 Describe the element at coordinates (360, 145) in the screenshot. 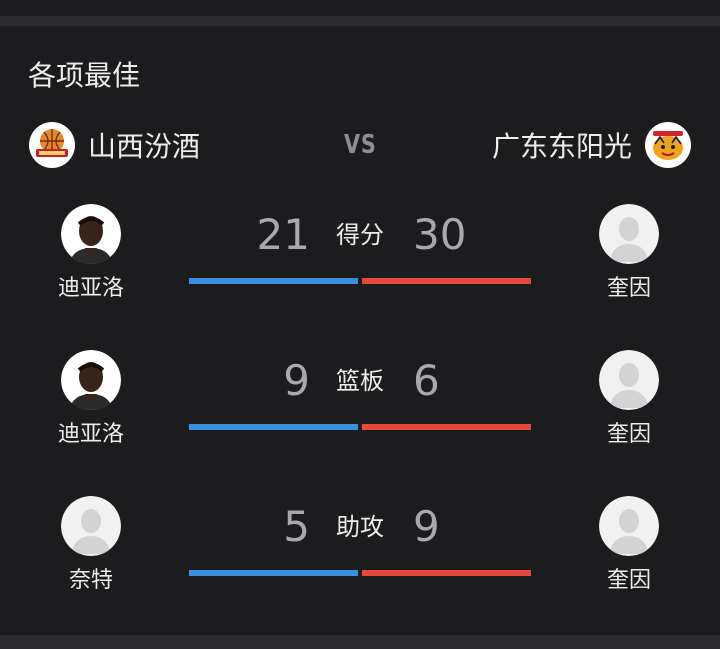

I see `vs-label: VS` at that location.